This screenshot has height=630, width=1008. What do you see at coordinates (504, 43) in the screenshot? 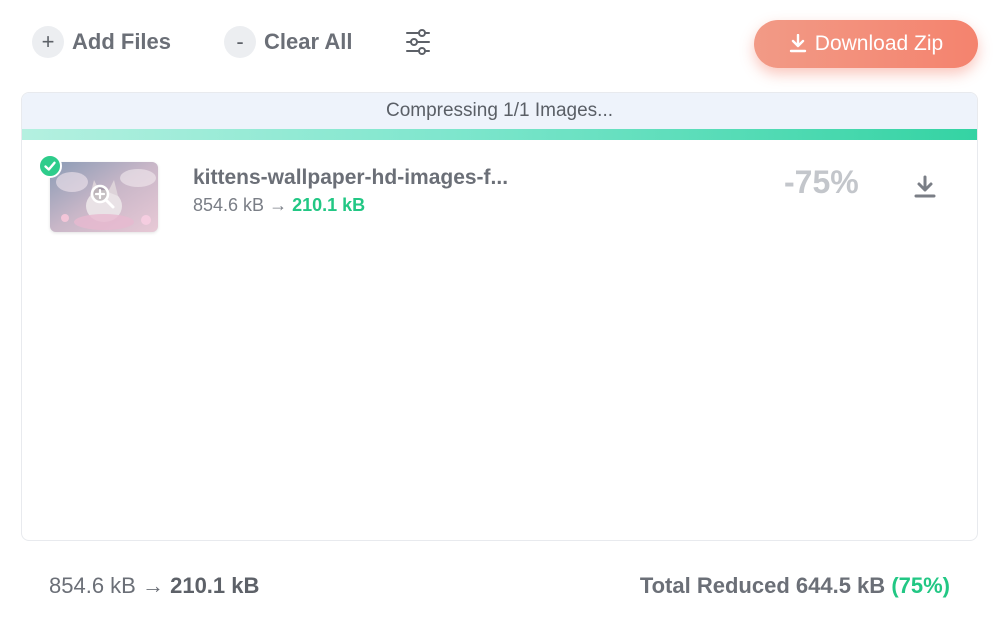
I see `toolbar: + Add Files - Clear All Download Zip` at bounding box center [504, 43].